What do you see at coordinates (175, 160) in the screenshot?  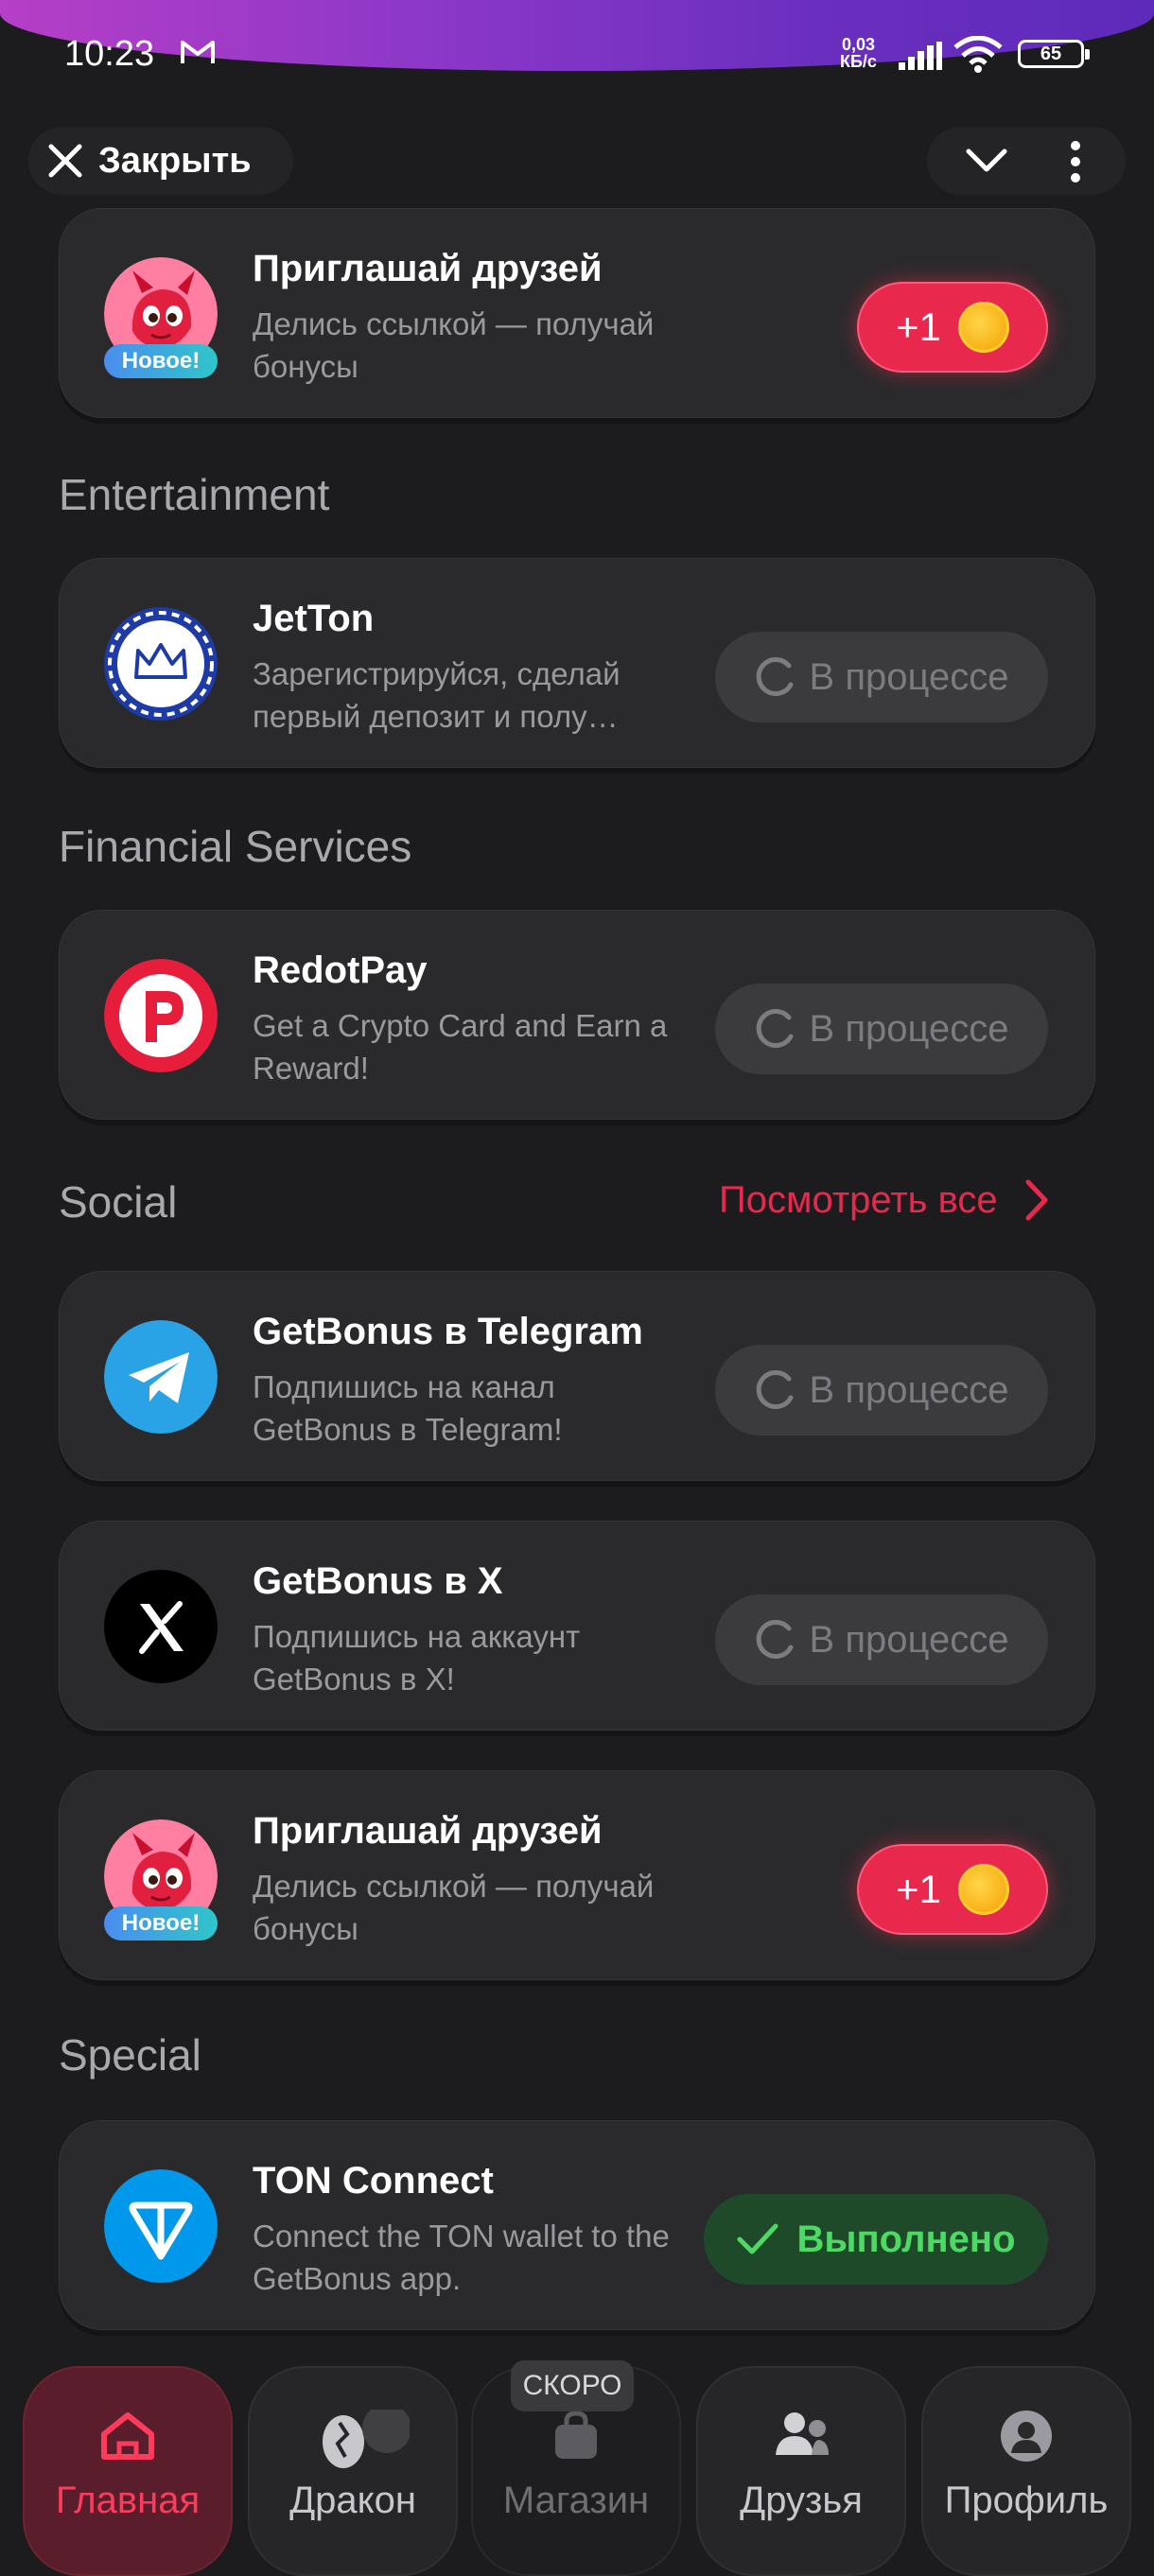 I see `close-label: Закрыть` at bounding box center [175, 160].